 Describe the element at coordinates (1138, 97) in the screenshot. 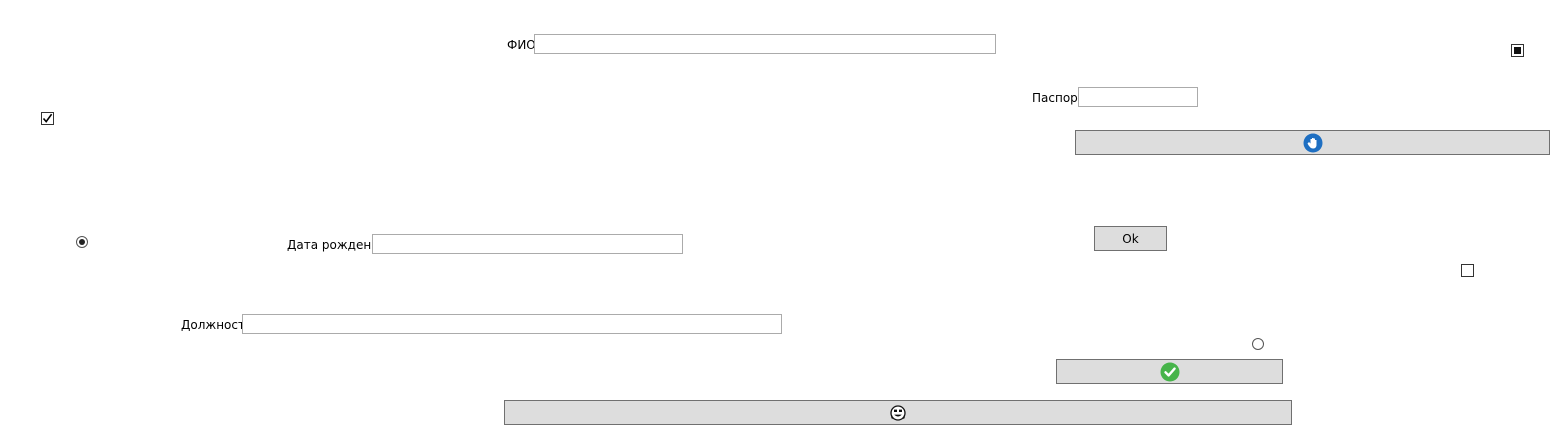

I see `passport-input` at that location.